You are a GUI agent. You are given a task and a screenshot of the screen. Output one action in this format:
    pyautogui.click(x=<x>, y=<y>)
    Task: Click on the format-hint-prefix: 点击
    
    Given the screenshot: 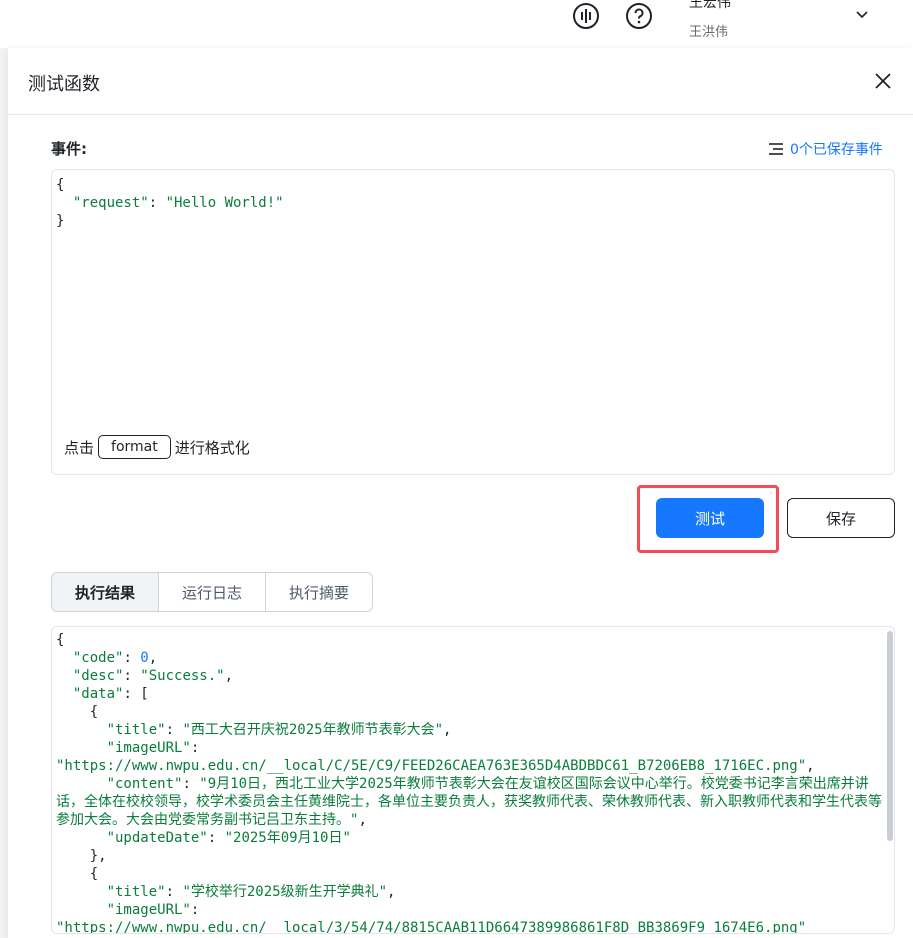 What is the action you would take?
    pyautogui.click(x=79, y=447)
    